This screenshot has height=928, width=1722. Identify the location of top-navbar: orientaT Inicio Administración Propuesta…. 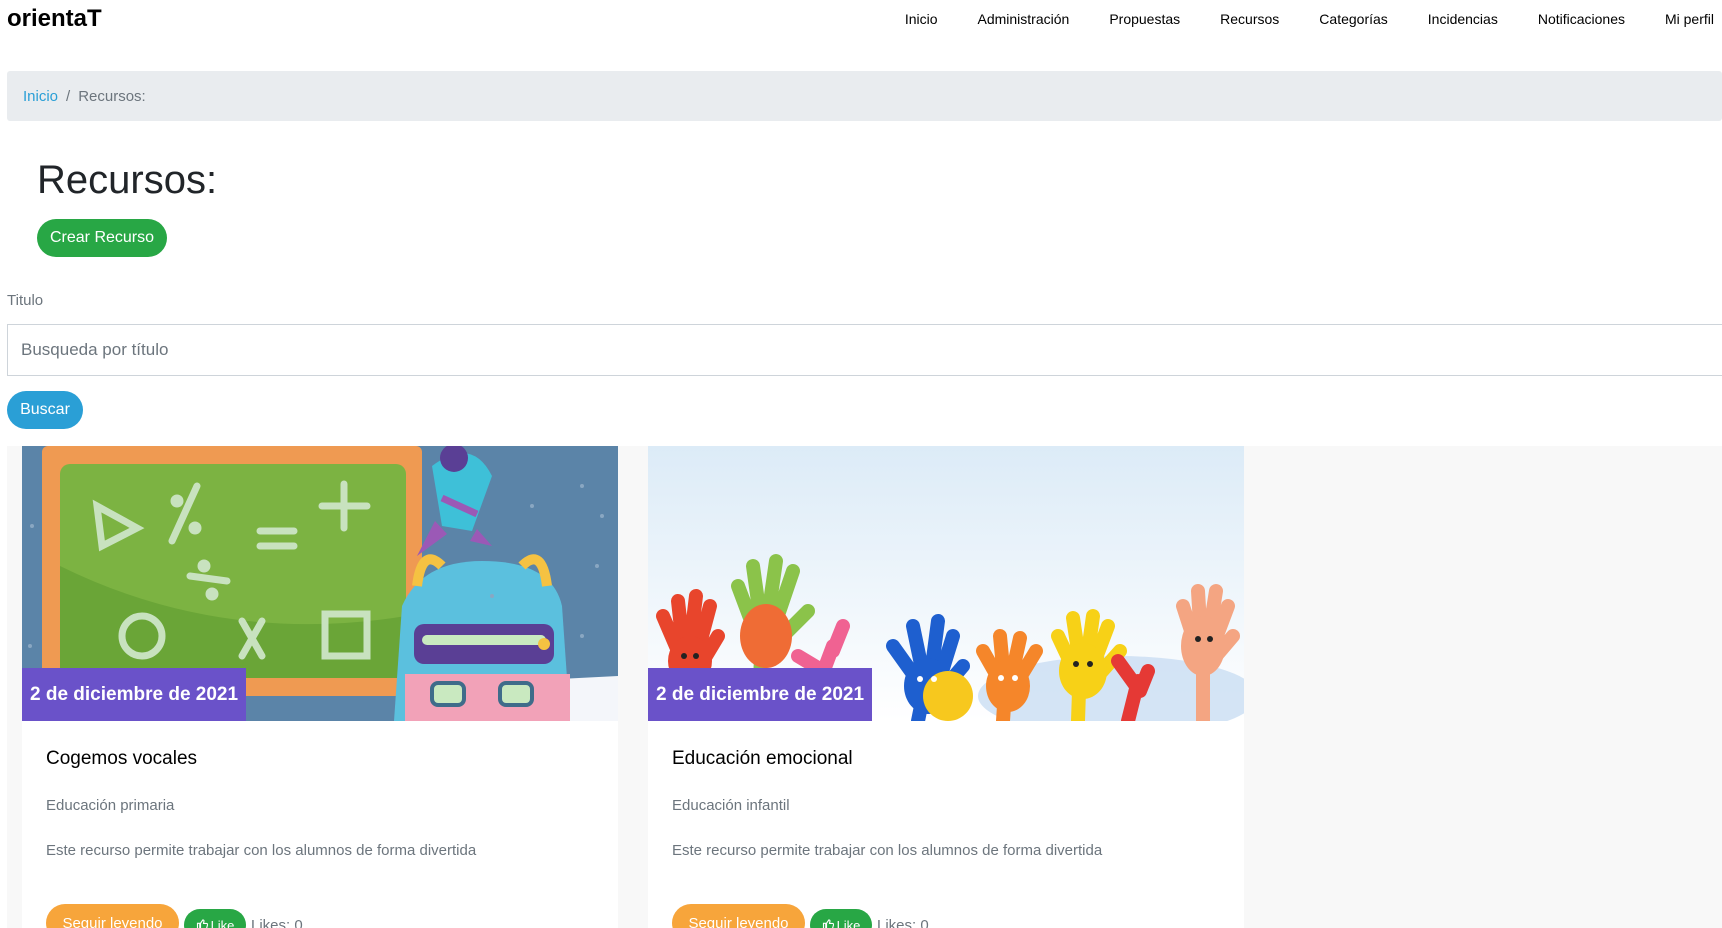
(861, 20).